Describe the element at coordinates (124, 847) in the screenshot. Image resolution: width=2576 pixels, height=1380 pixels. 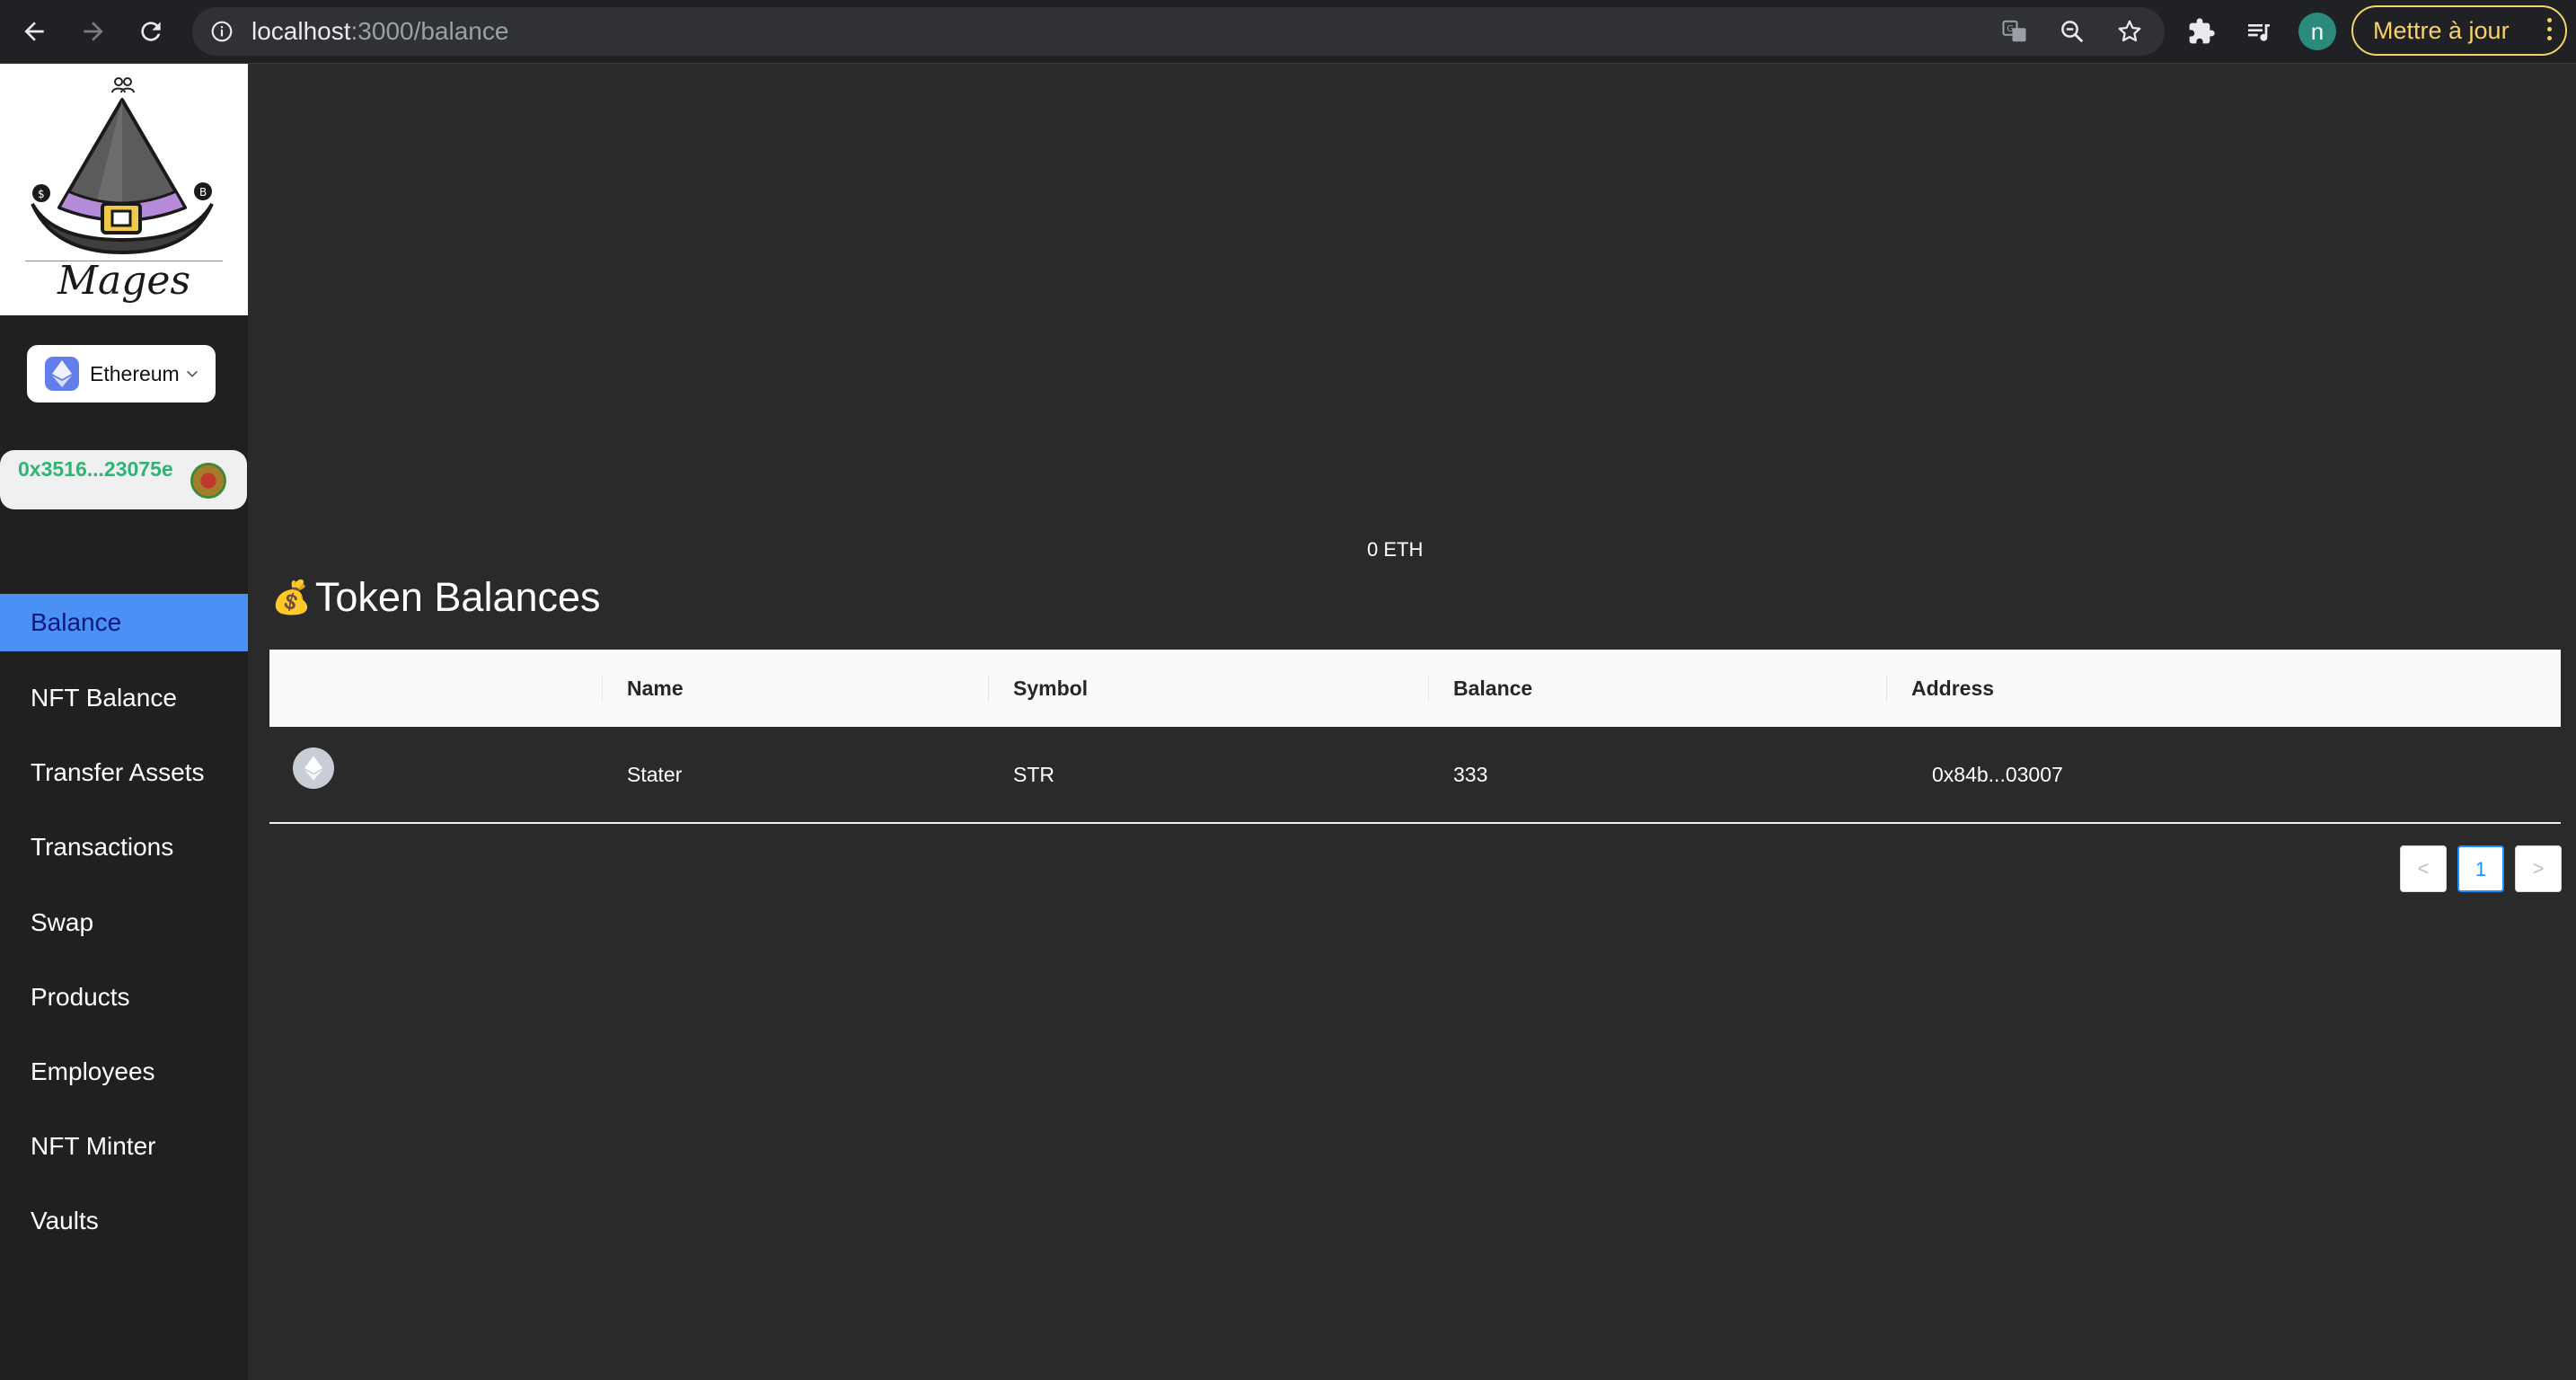
I see `sidebar-item-transactions: Transactions` at that location.